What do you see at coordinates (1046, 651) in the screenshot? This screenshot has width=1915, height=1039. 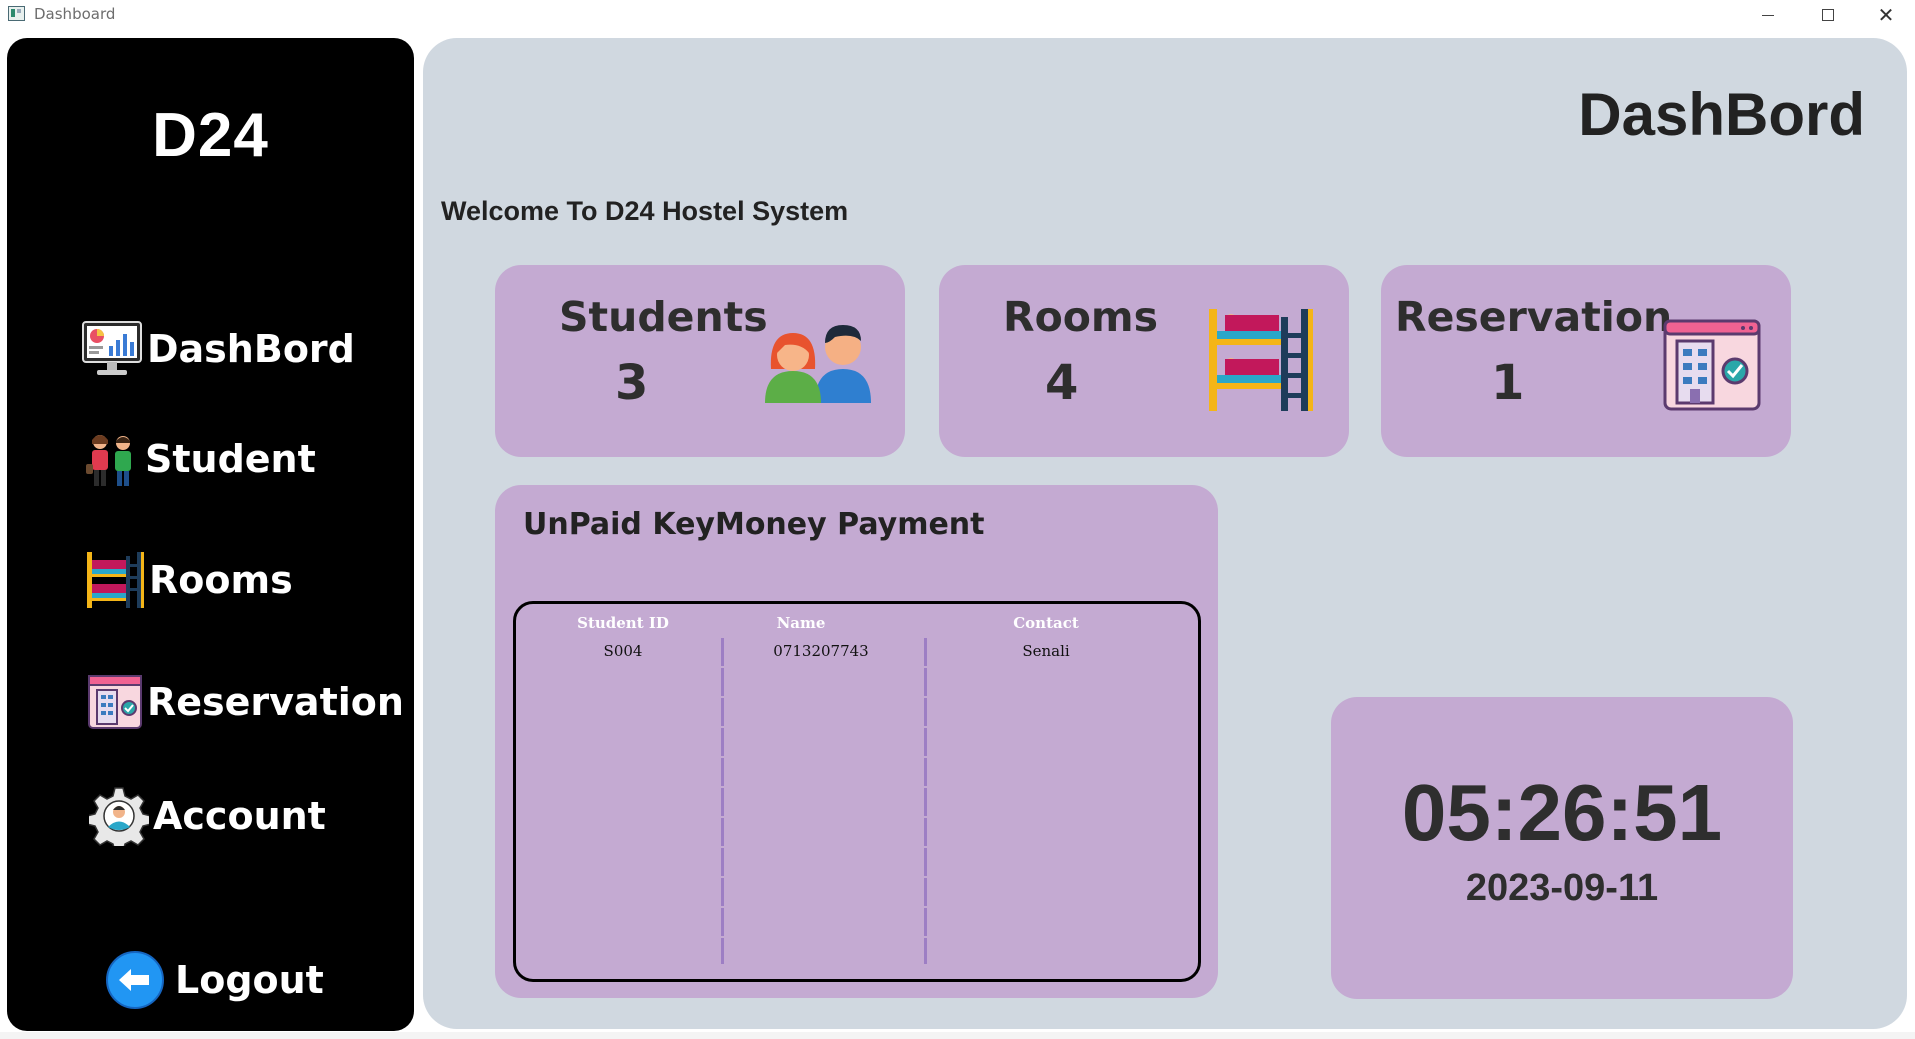 I see `cell-contact: Senali` at bounding box center [1046, 651].